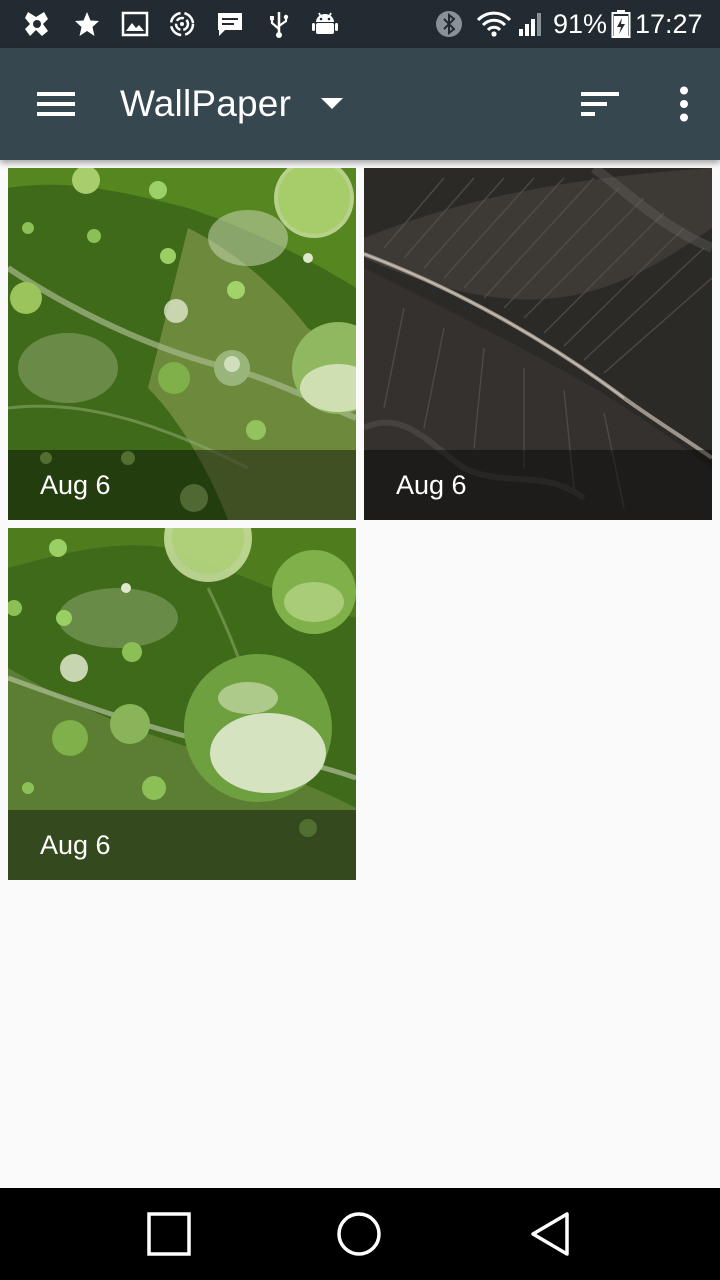  What do you see at coordinates (530, 24) in the screenshot?
I see `signal-icon` at bounding box center [530, 24].